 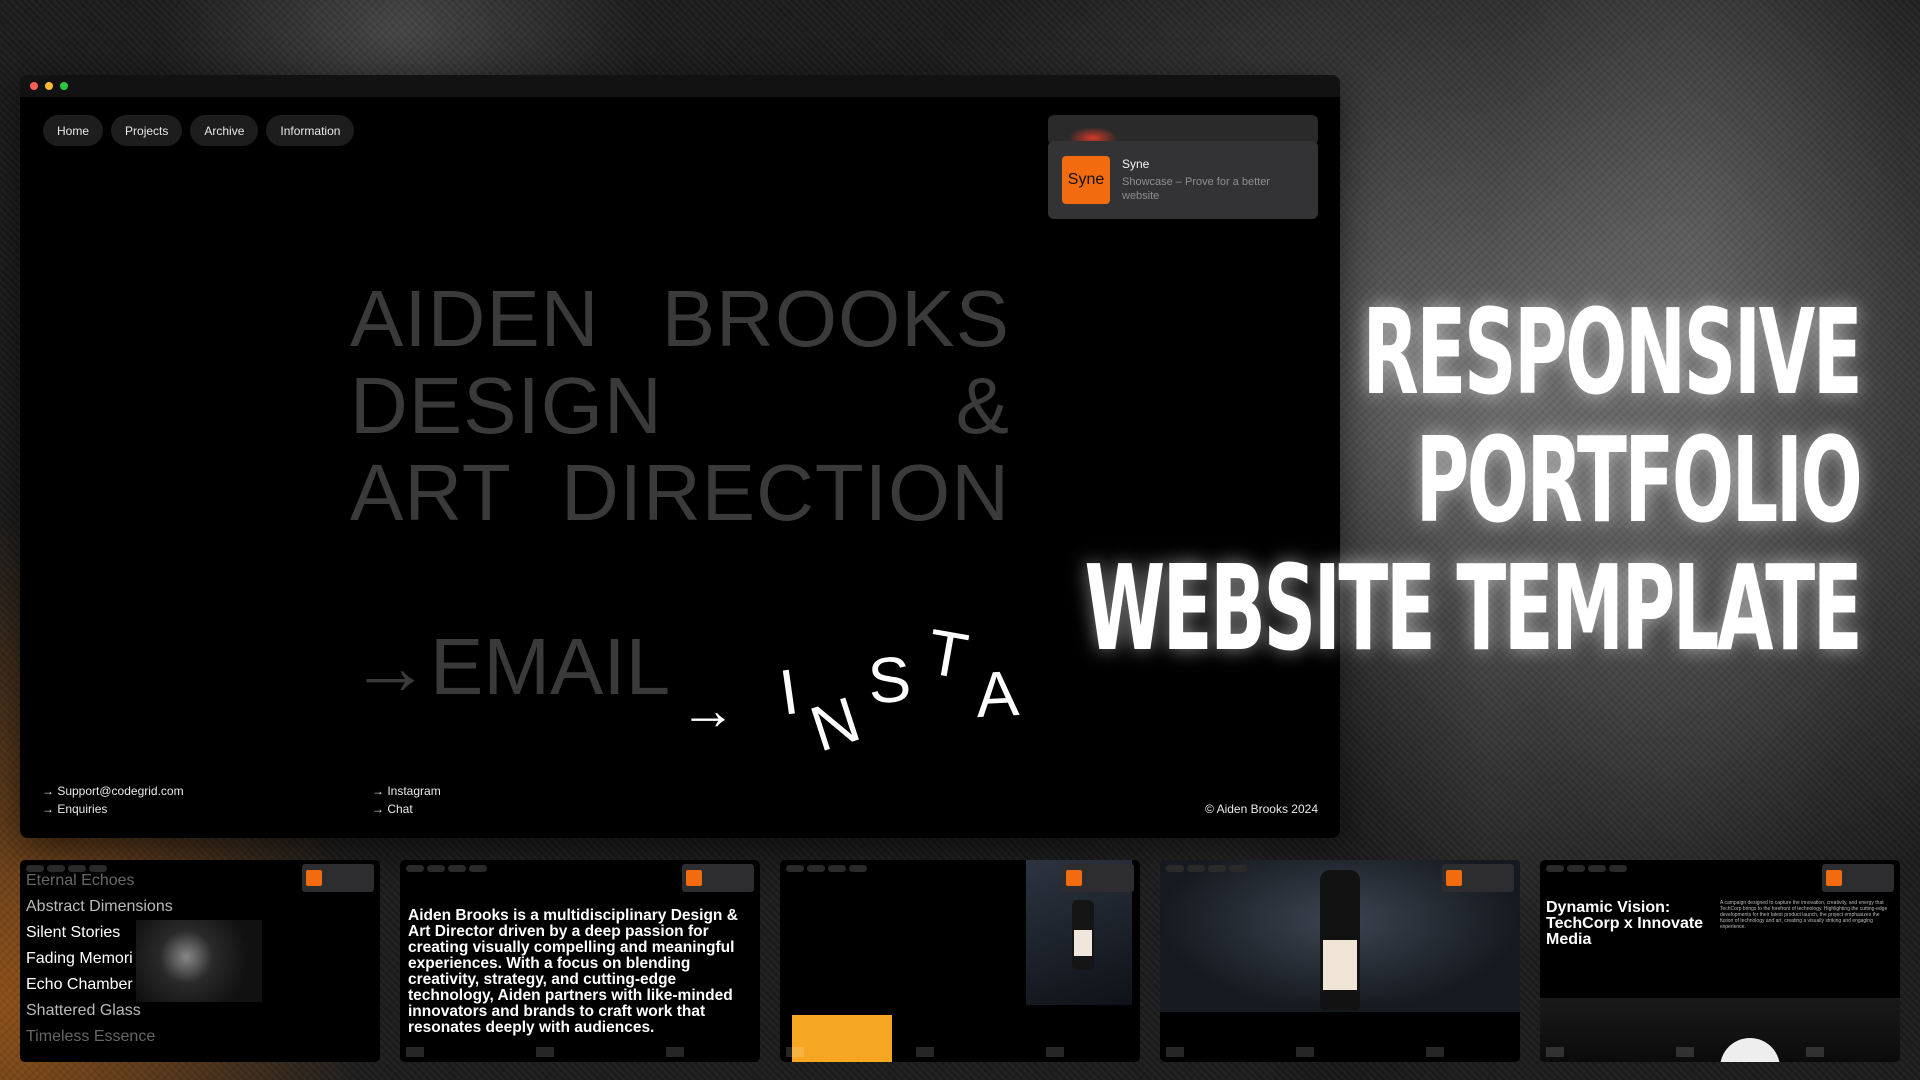 I want to click on insta-letter: N, so click(x=835, y=724).